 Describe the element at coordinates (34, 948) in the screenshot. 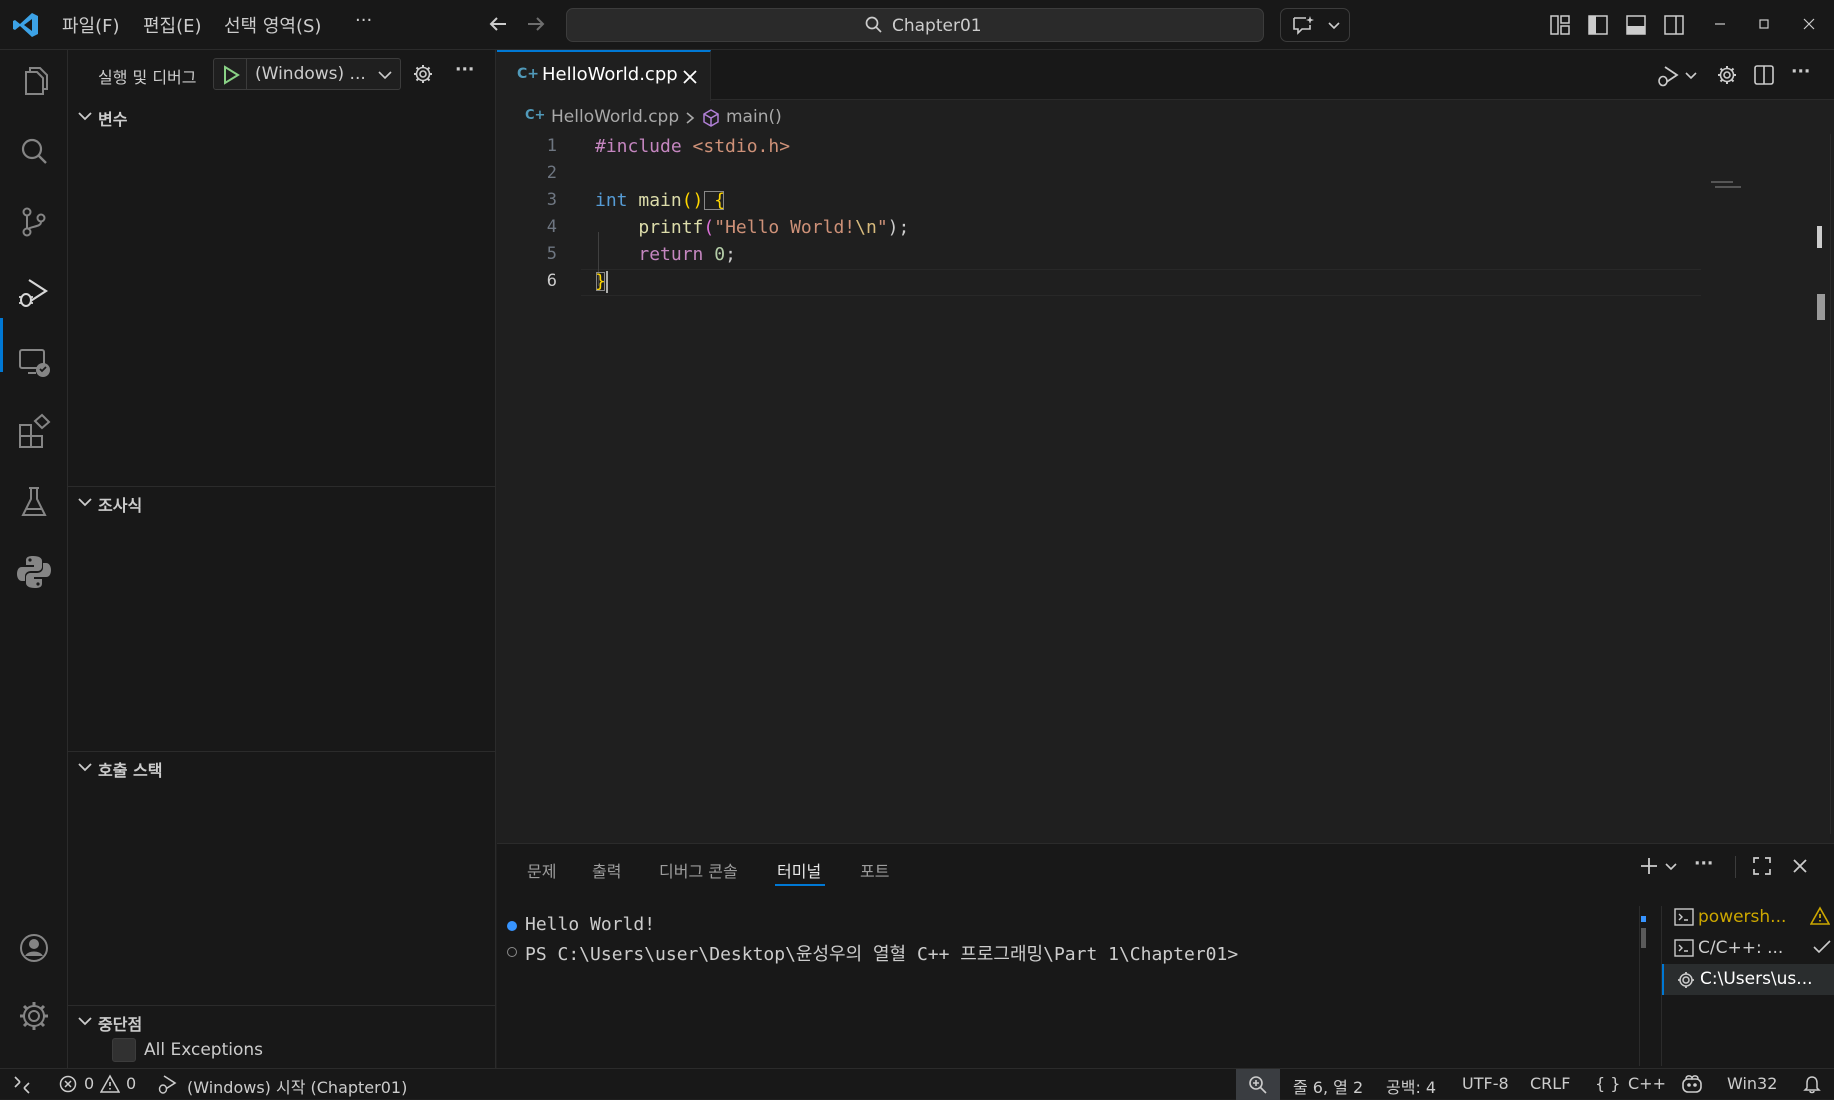

I see `accounts-icon` at that location.